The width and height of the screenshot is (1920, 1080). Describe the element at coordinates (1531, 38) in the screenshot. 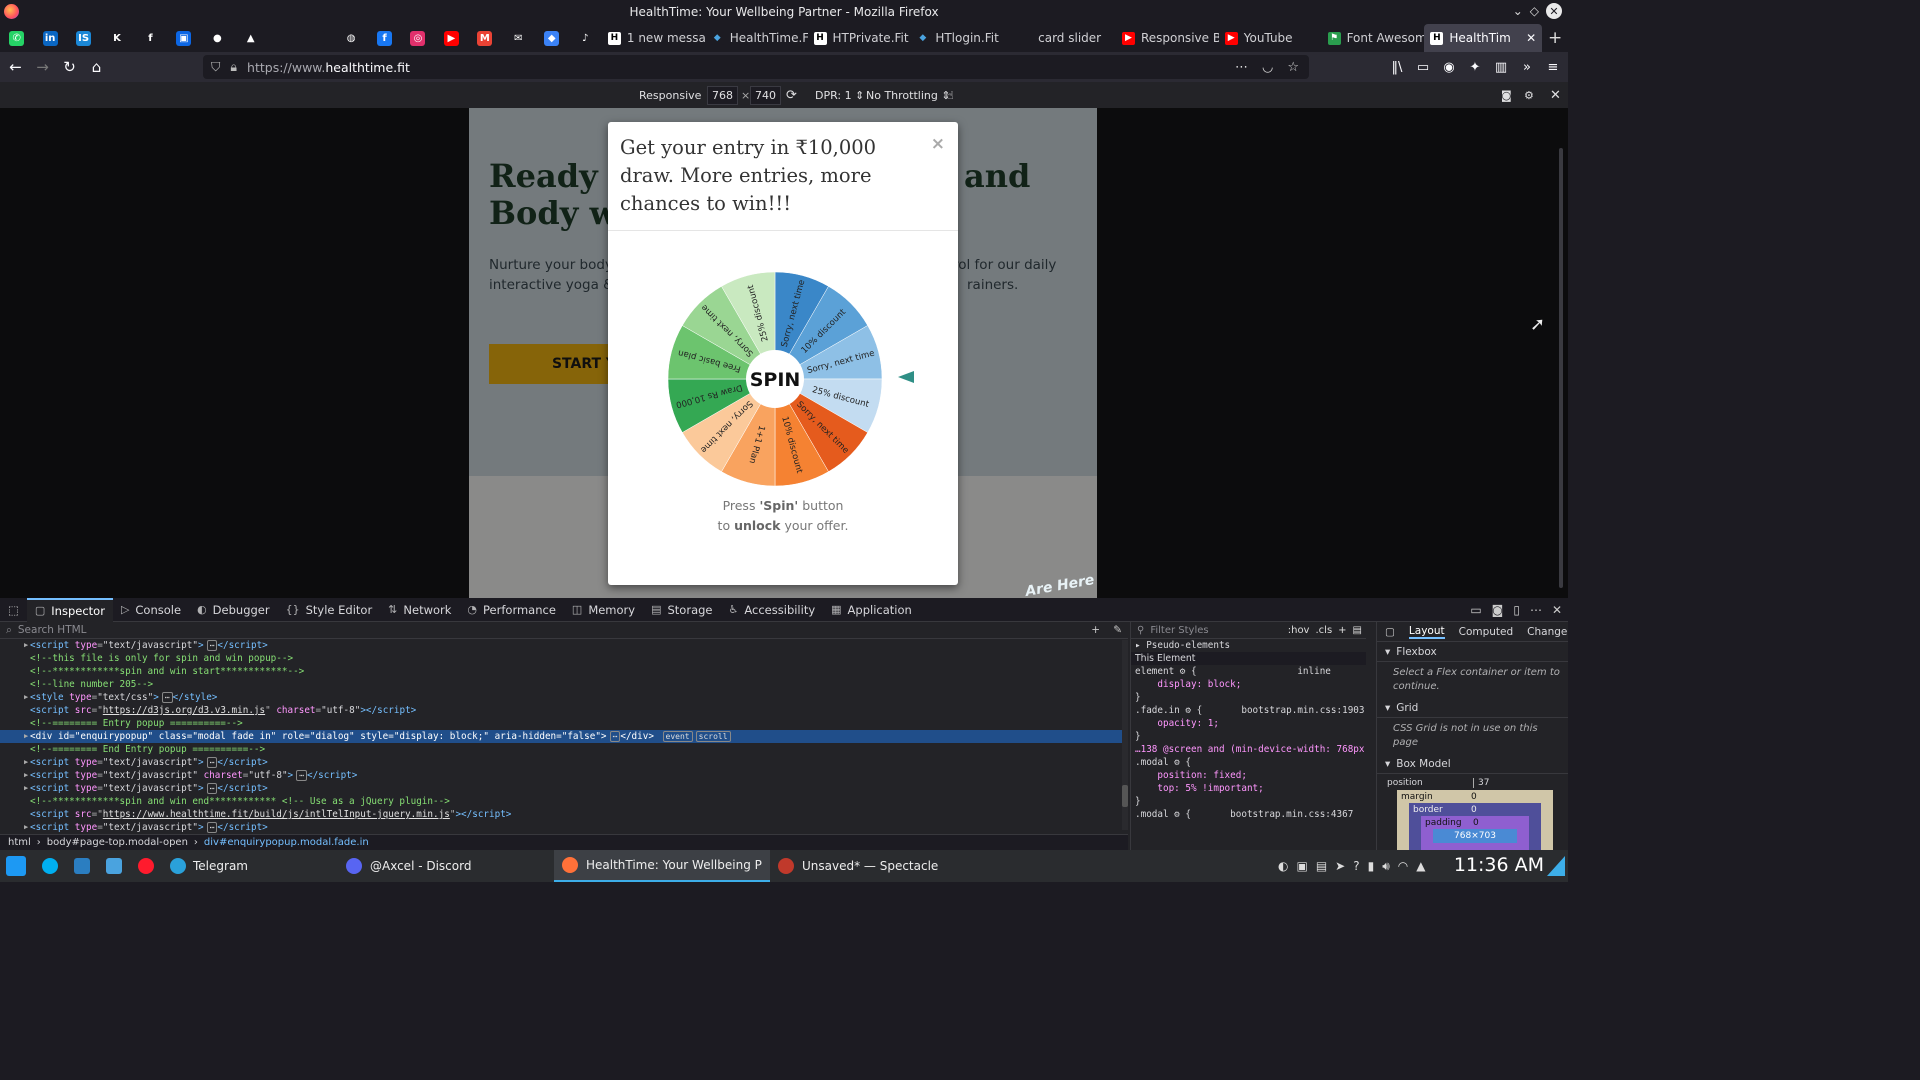

I see `close-tab-icon: ✕` at that location.